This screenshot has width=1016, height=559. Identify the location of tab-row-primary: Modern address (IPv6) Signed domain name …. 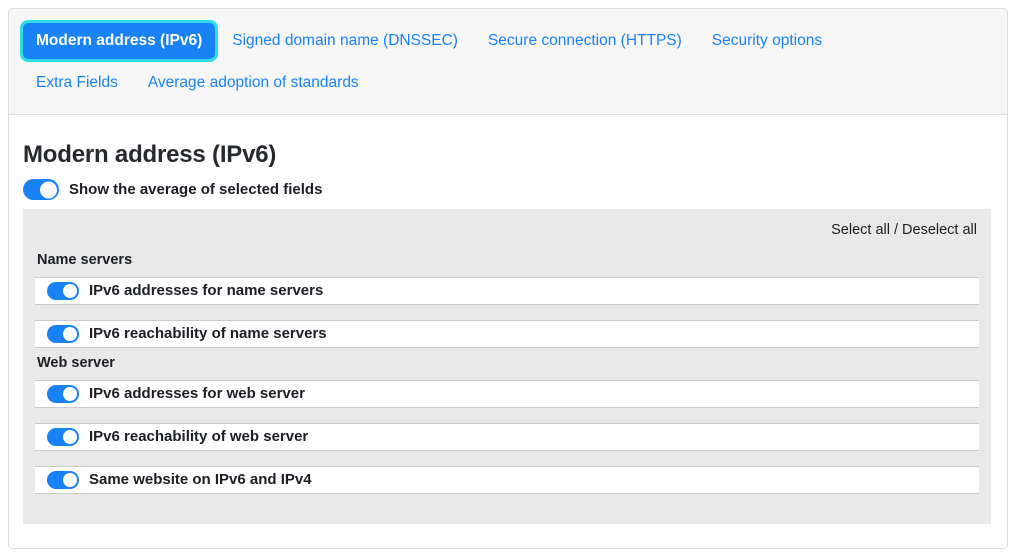
(507, 42).